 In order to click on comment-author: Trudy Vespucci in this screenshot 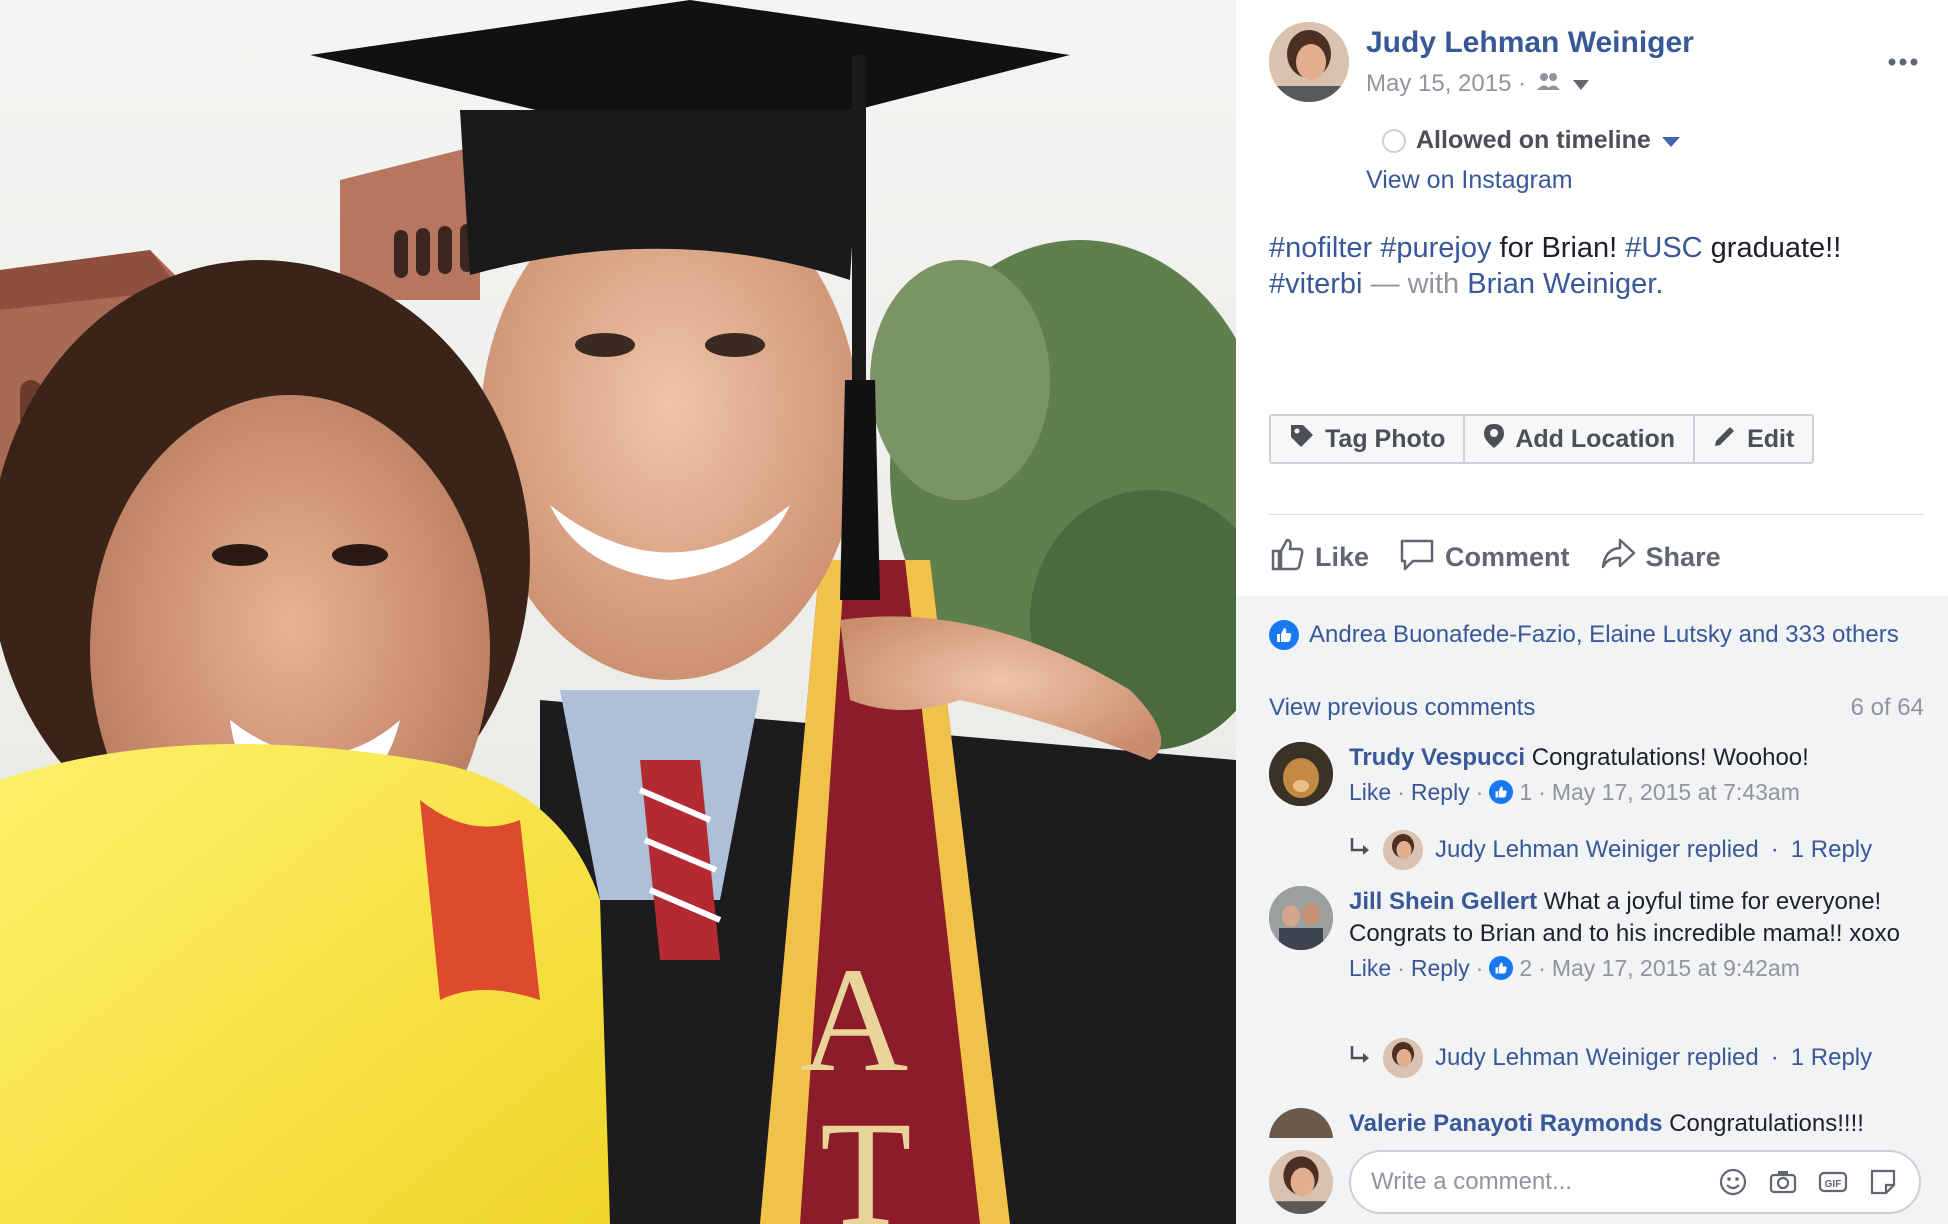, I will do `click(1437, 757)`.